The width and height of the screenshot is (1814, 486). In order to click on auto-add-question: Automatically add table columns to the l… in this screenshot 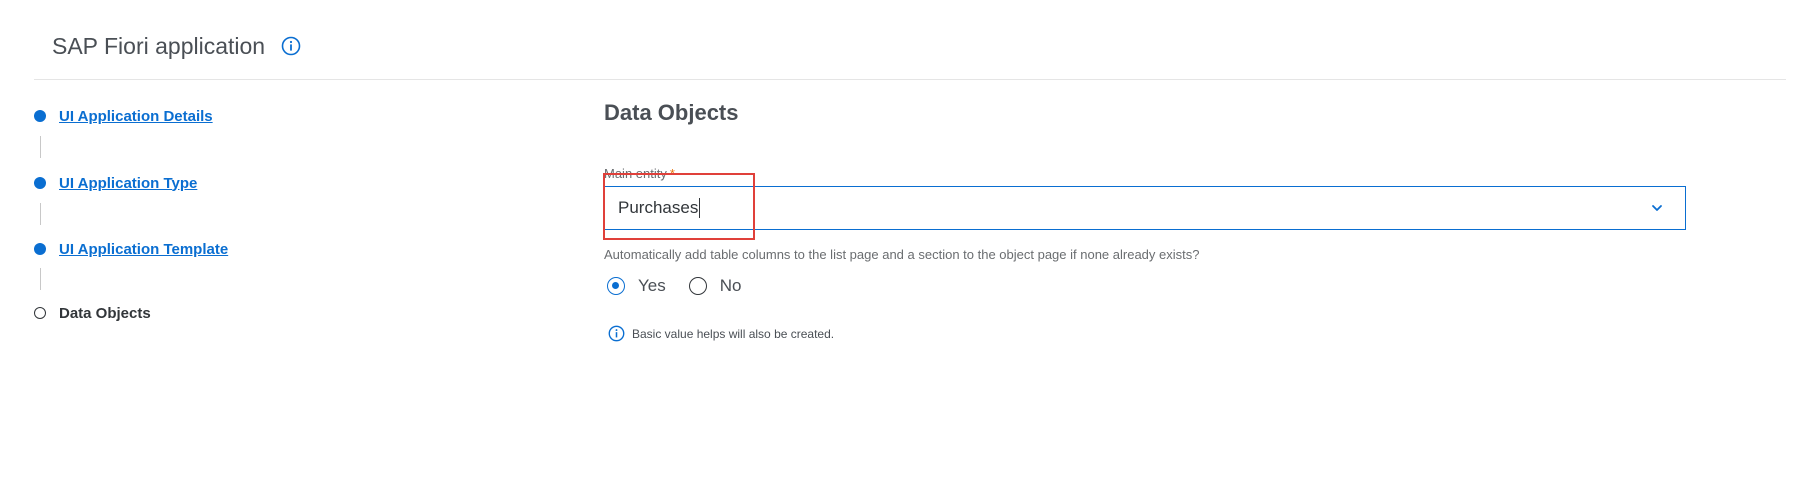, I will do `click(902, 254)`.